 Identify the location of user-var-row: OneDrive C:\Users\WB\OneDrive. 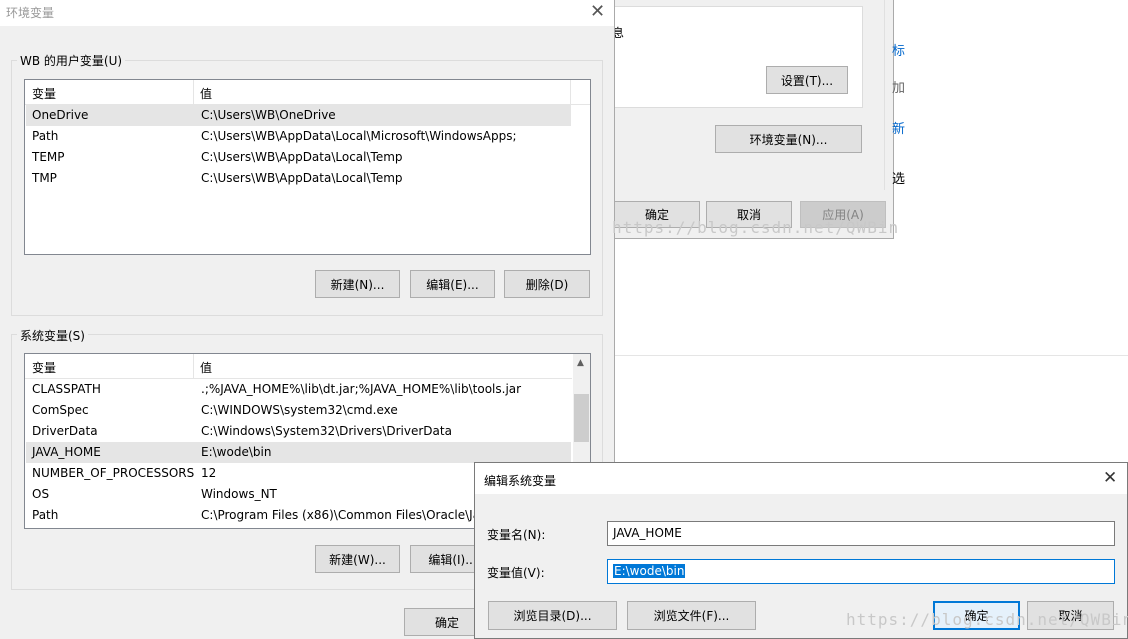
(298, 115).